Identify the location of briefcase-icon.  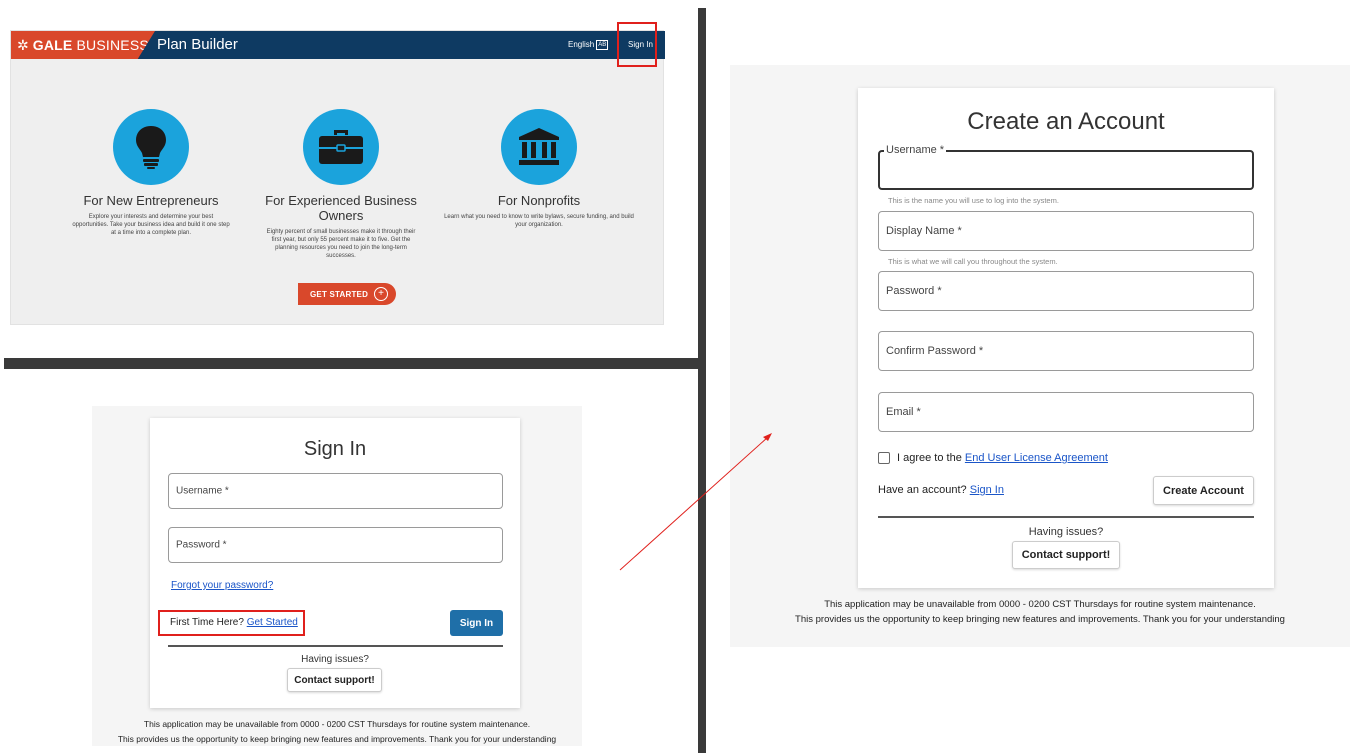
(341, 147).